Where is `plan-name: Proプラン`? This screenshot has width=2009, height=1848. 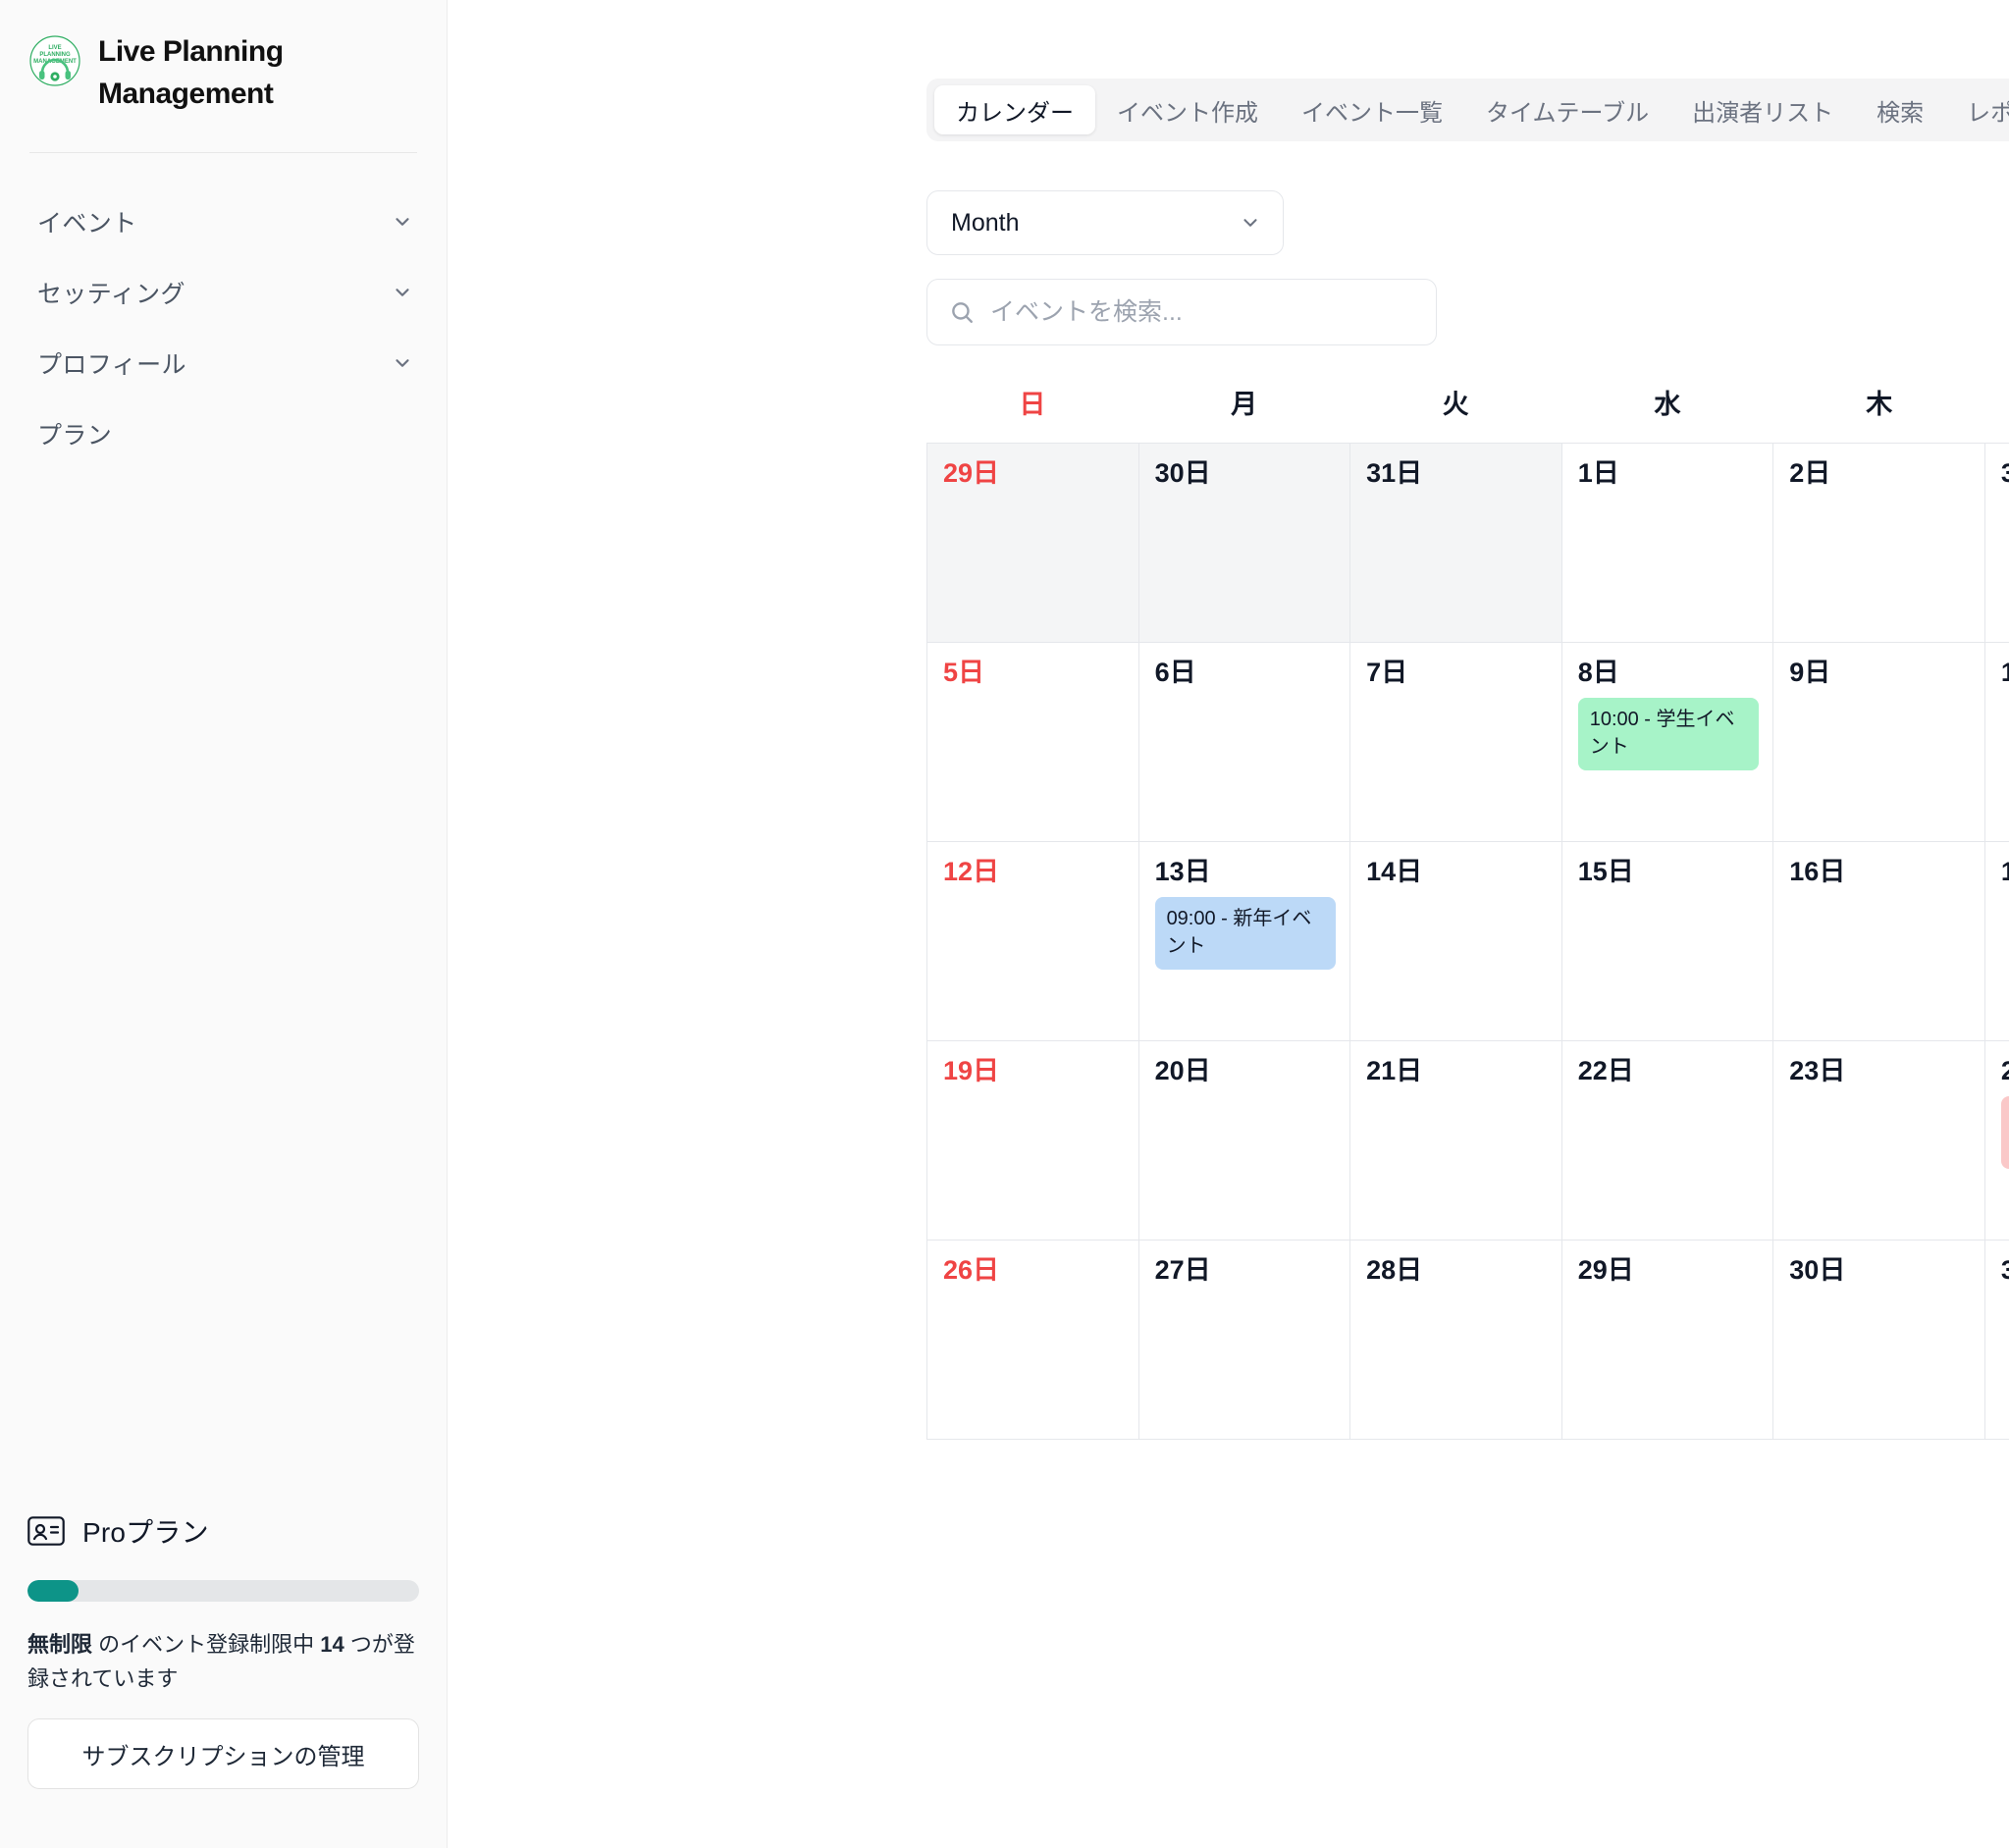 plan-name: Proプラン is located at coordinates (145, 1532).